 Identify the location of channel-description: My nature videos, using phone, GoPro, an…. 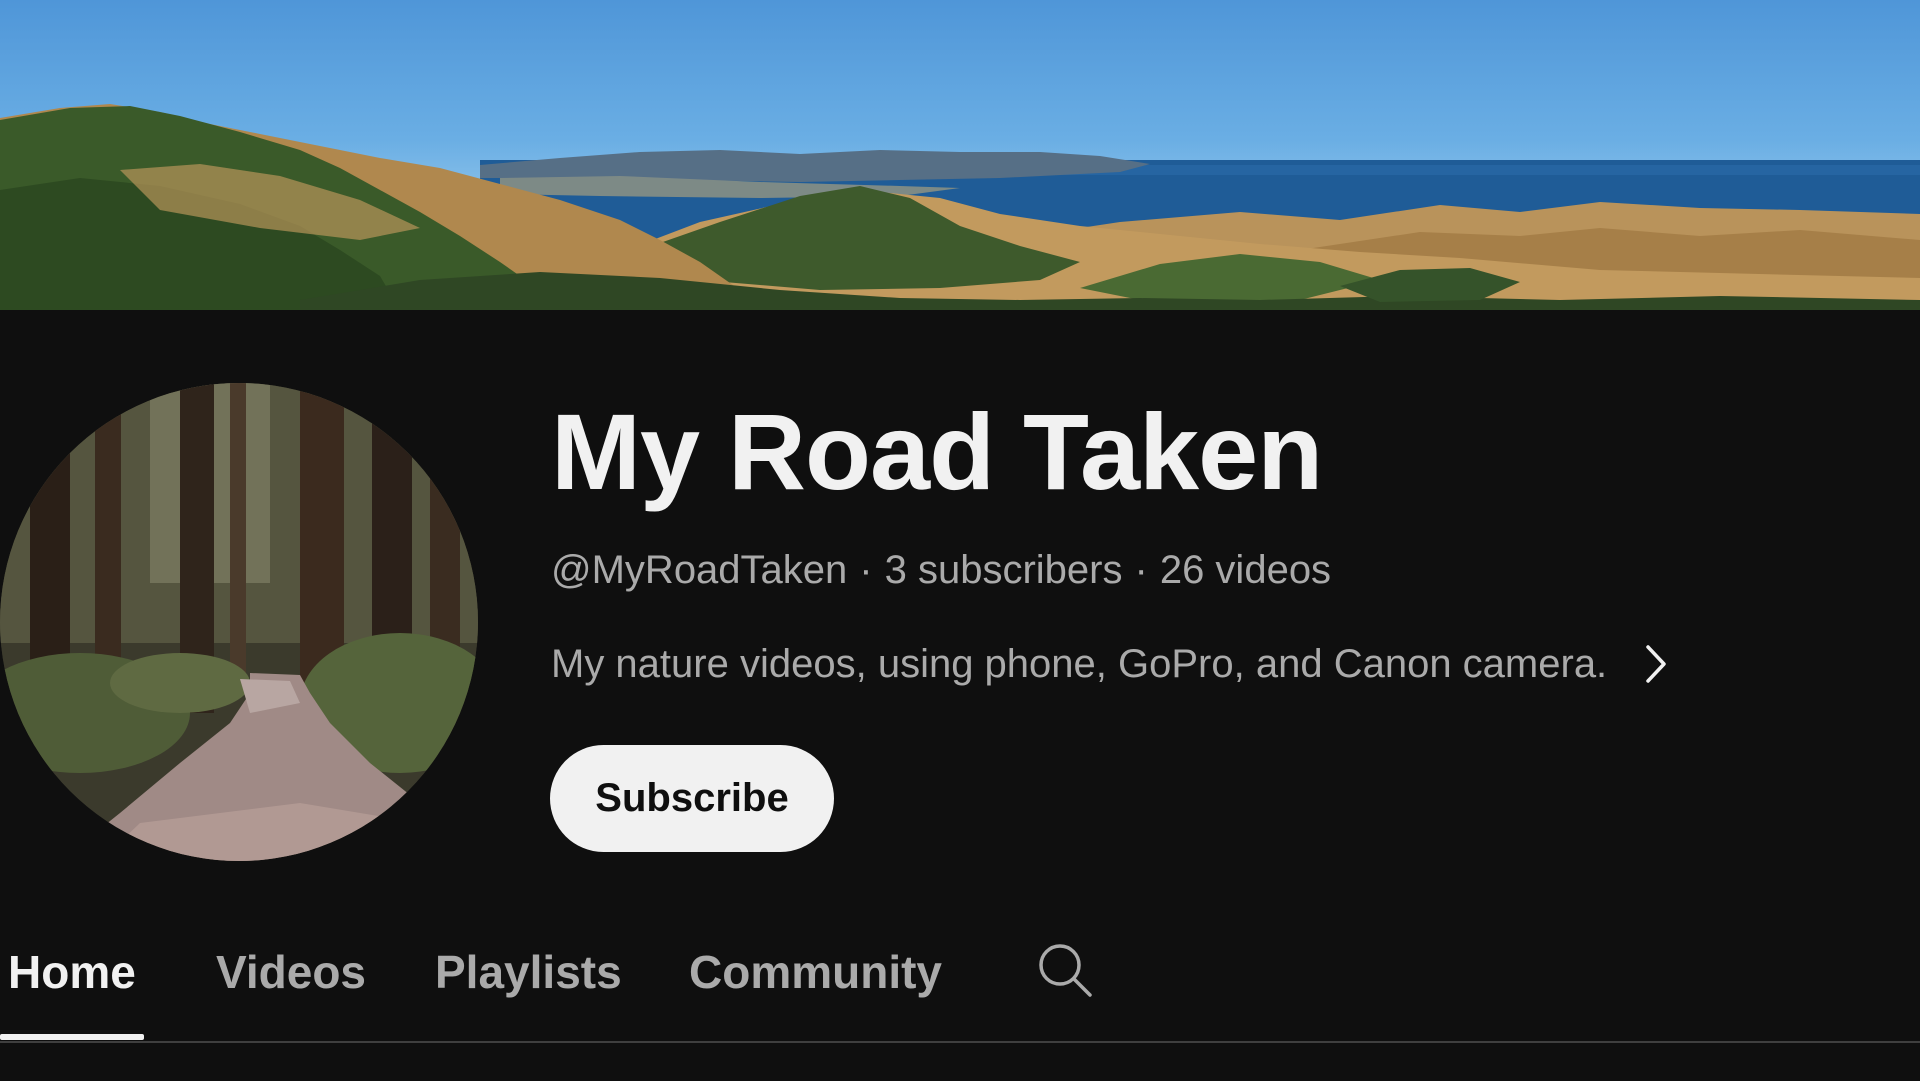
(1079, 664).